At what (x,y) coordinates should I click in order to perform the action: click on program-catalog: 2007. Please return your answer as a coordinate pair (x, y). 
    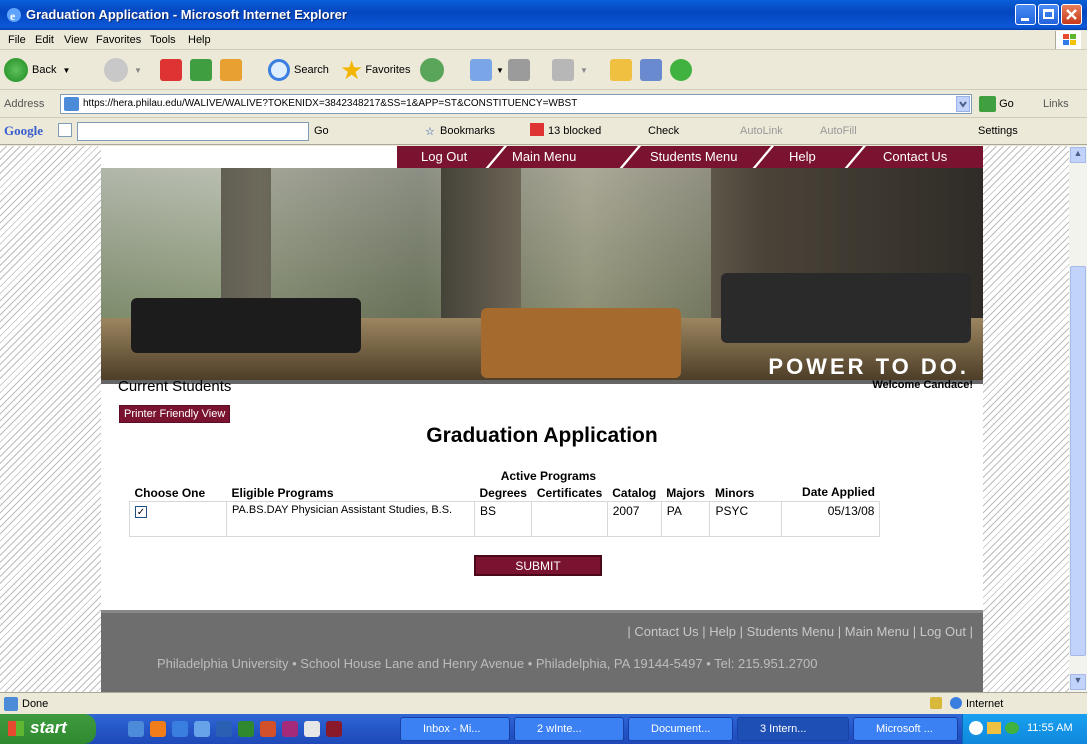
    Looking at the image, I should click on (634, 519).